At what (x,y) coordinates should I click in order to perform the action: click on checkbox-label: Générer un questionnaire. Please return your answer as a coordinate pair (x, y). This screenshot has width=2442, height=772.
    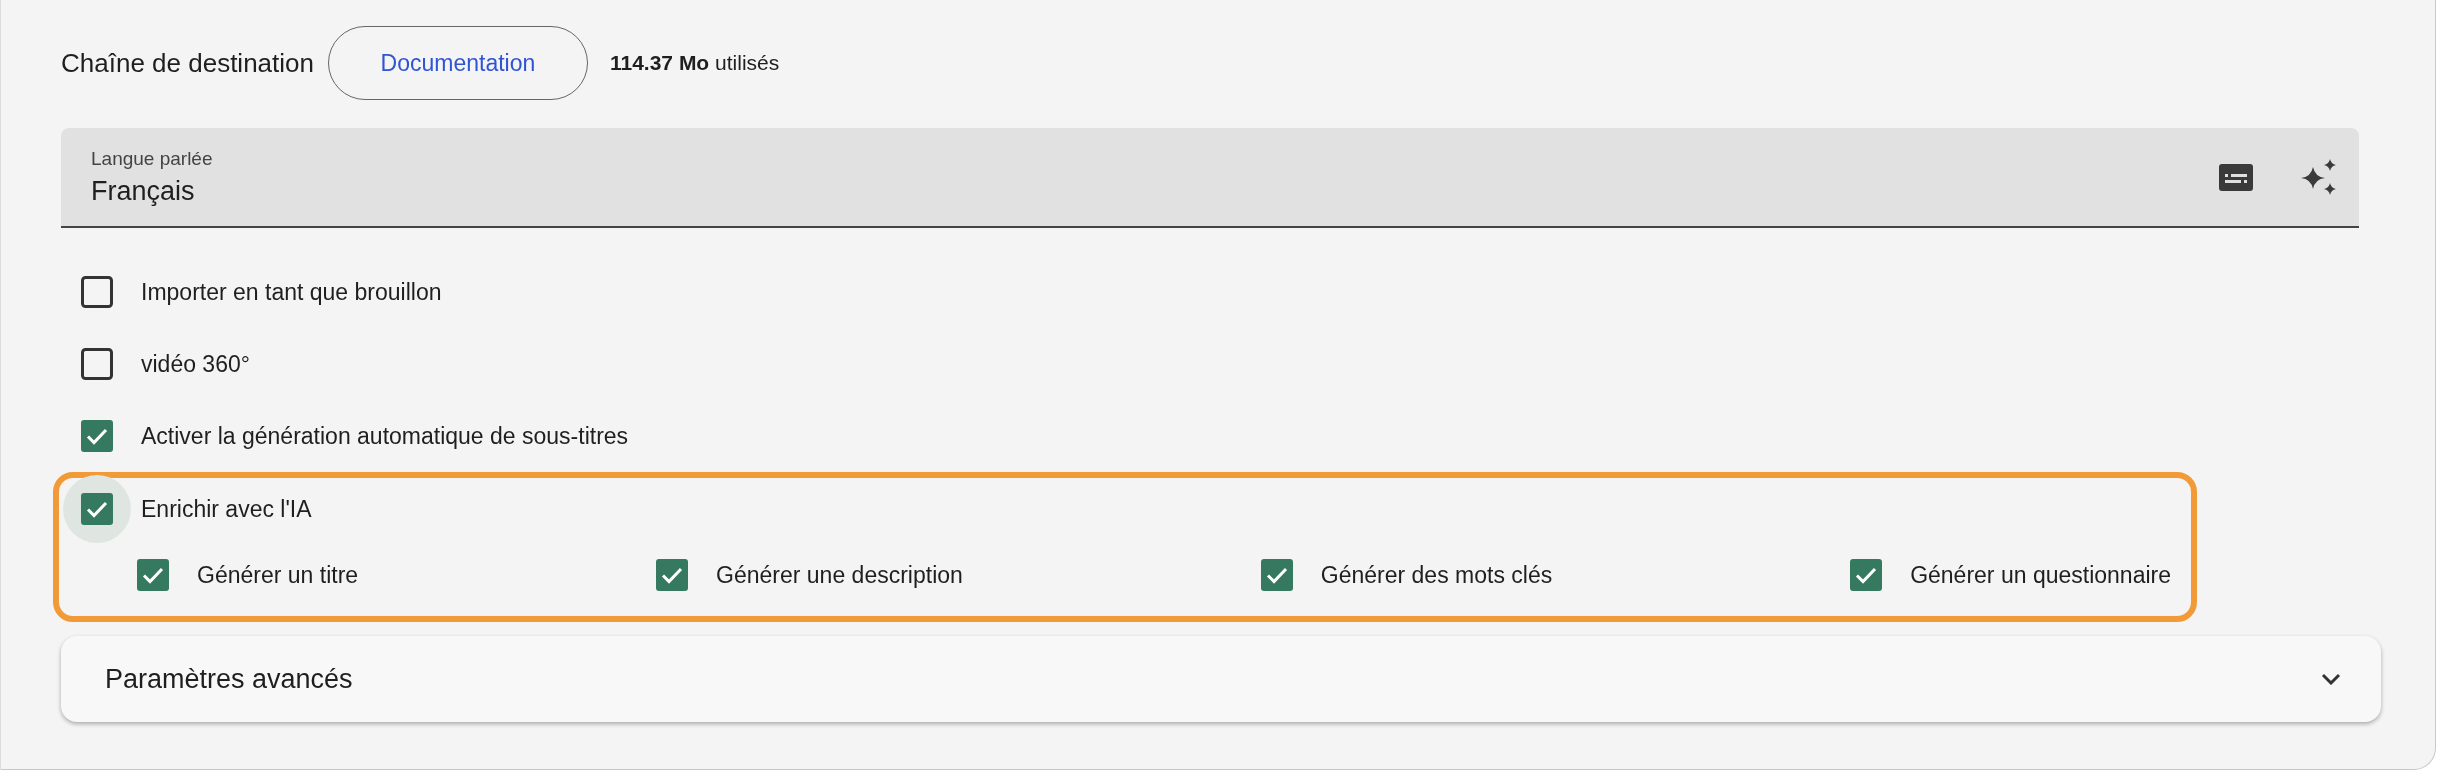
    Looking at the image, I should click on (2040, 575).